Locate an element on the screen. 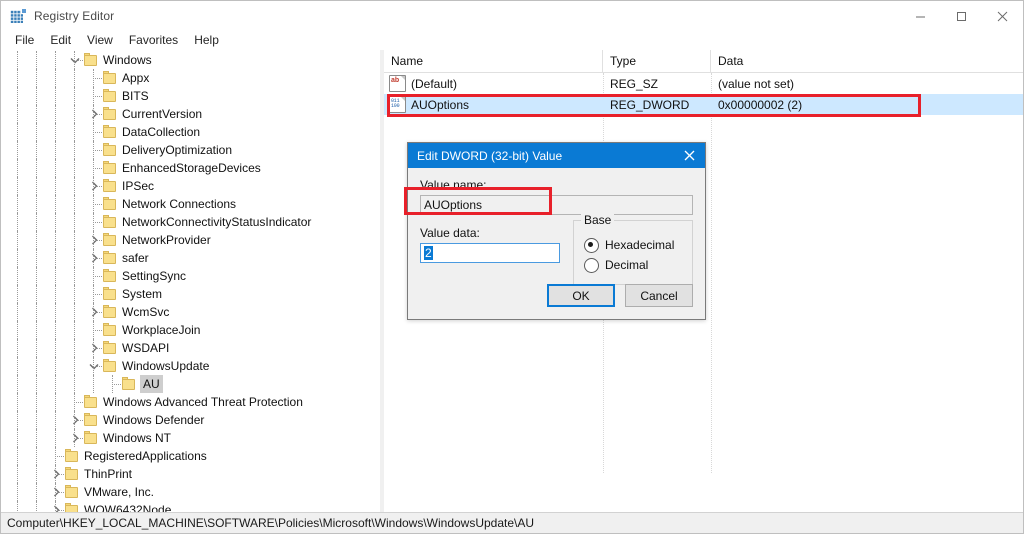 Image resolution: width=1024 pixels, height=534 pixels. dword-value-icon: 011 100 is located at coordinates (397, 104).